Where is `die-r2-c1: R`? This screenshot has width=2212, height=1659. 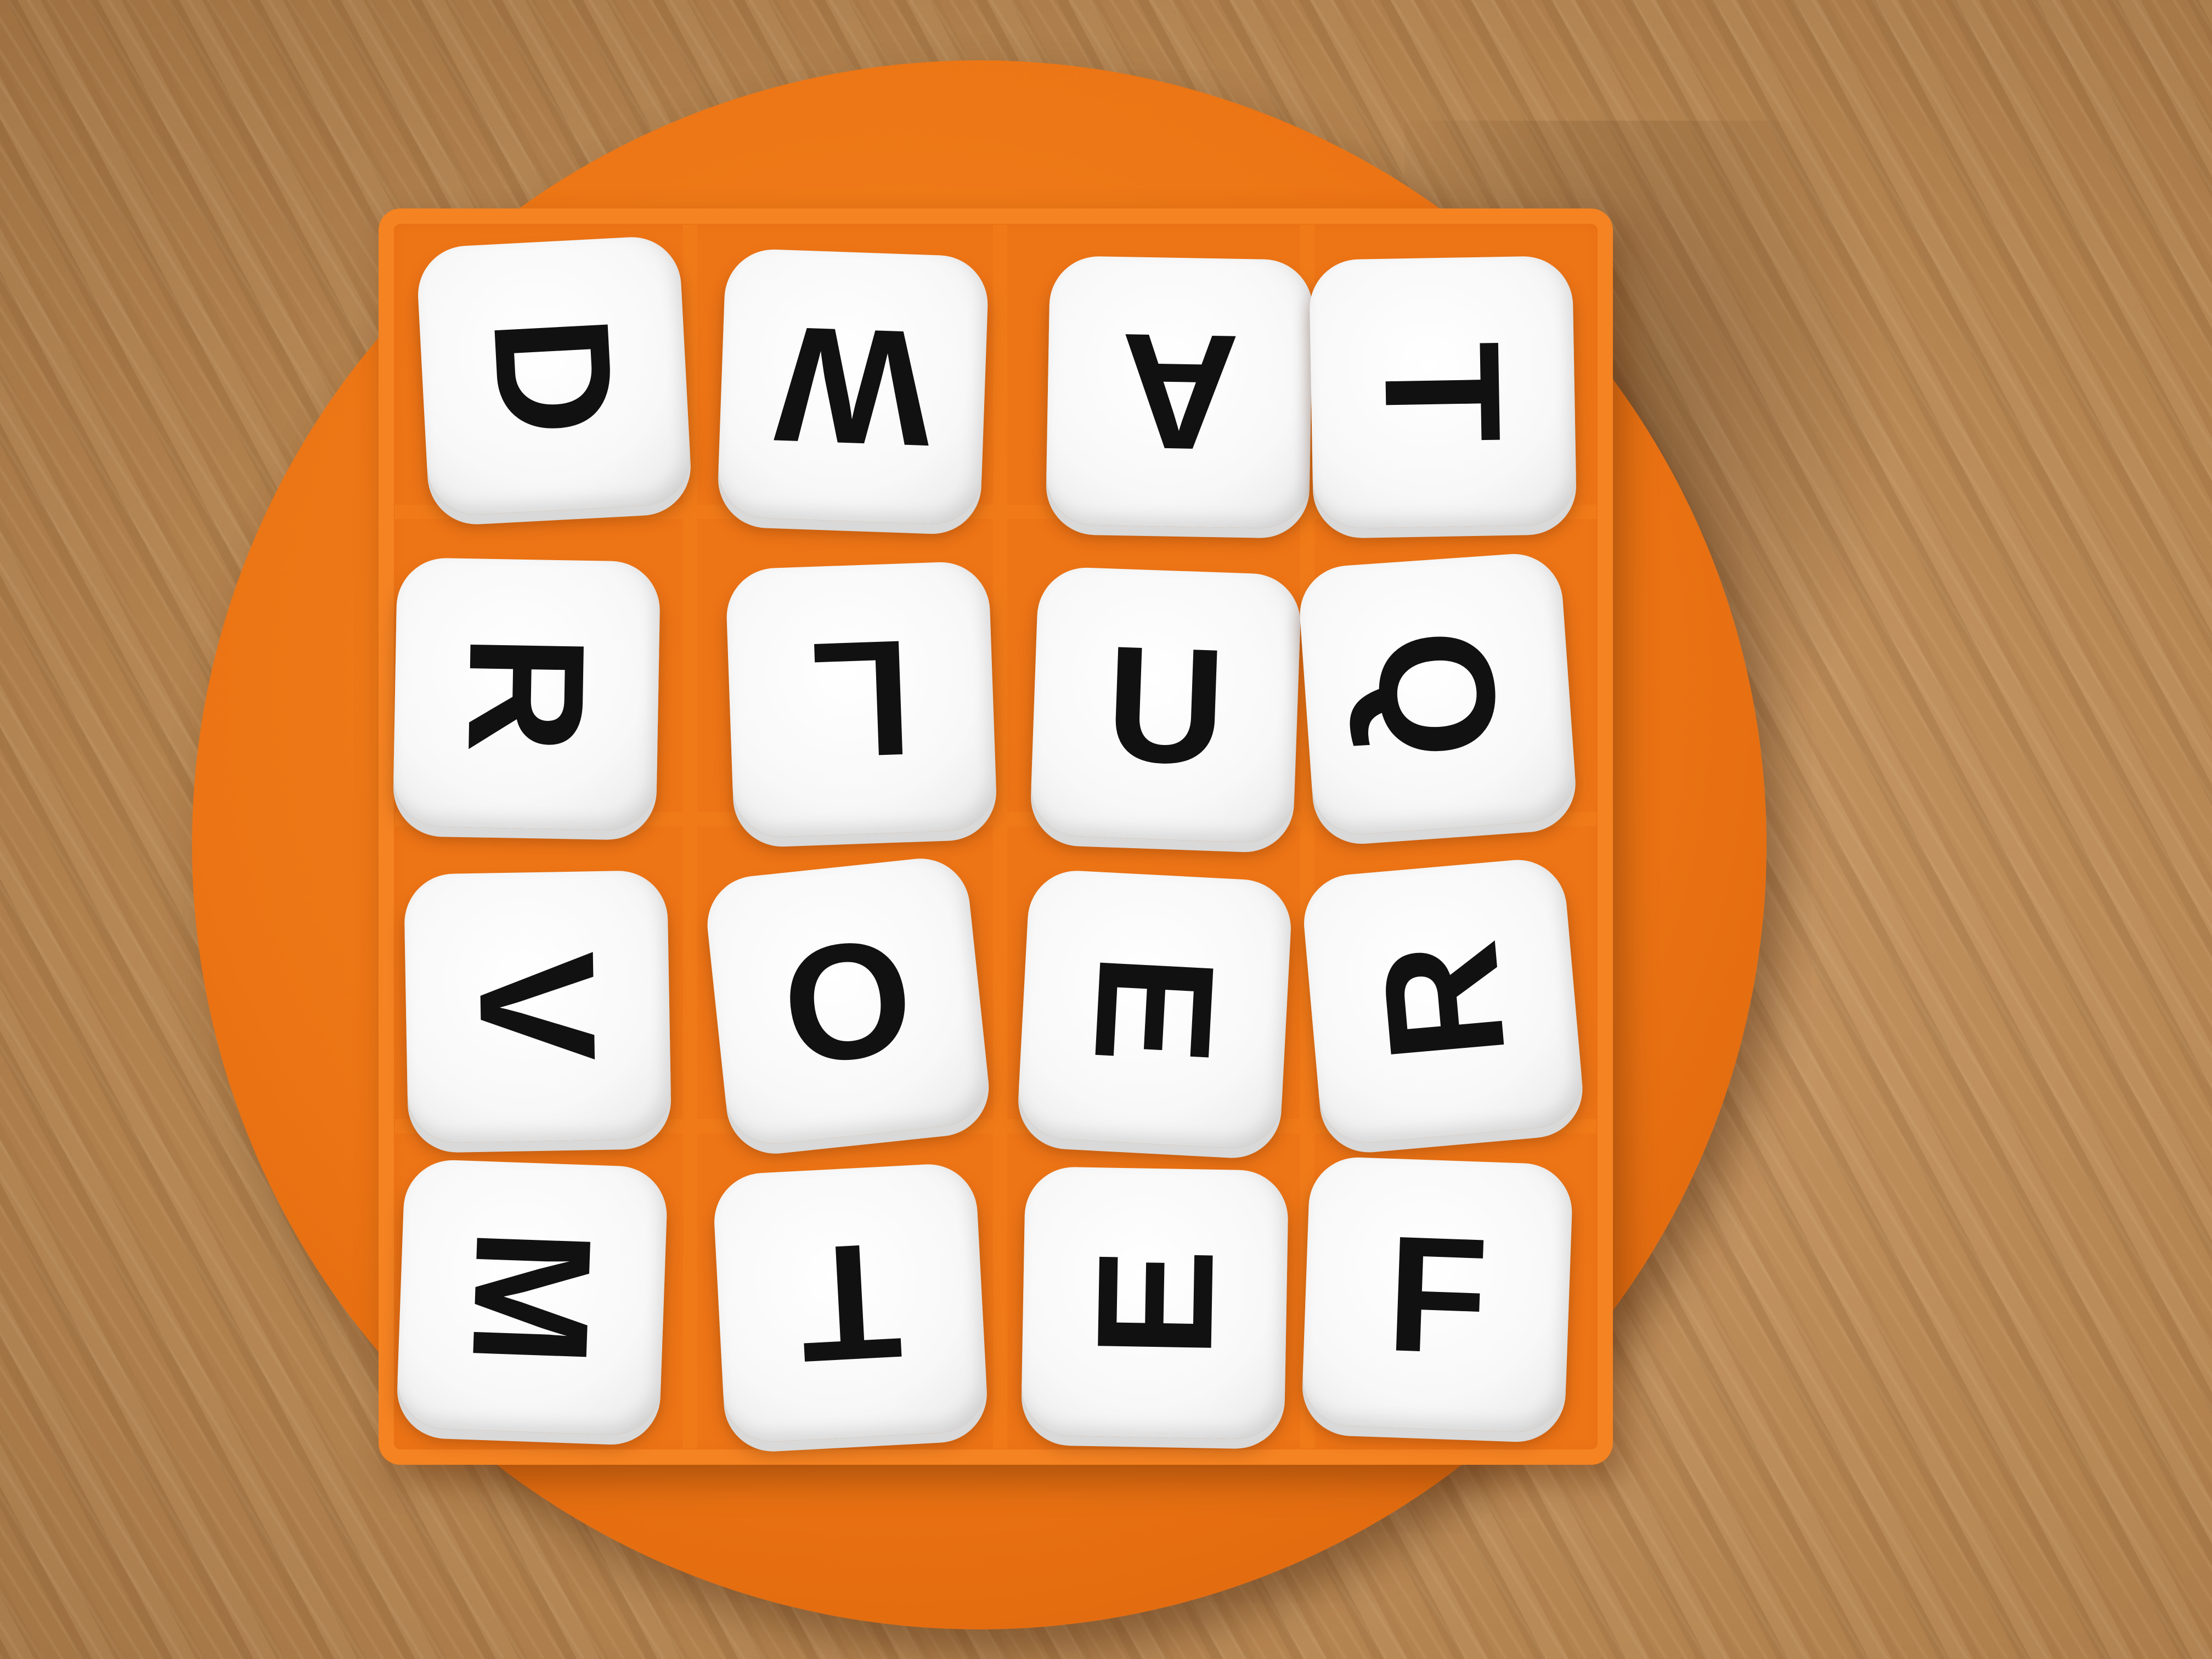 die-r2-c1: R is located at coordinates (526, 694).